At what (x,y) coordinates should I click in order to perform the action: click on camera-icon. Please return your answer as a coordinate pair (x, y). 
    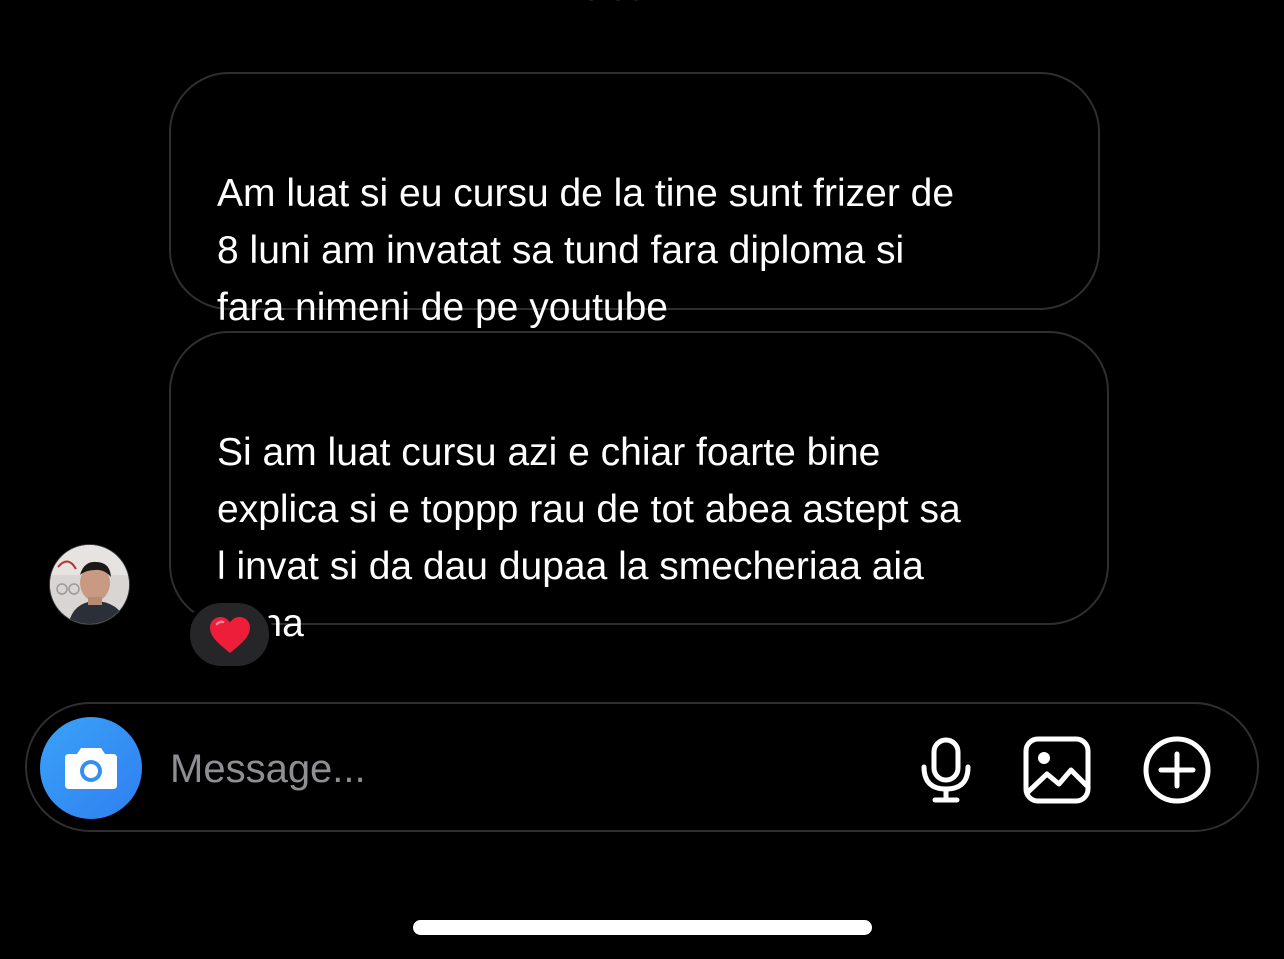
    Looking at the image, I should click on (91, 768).